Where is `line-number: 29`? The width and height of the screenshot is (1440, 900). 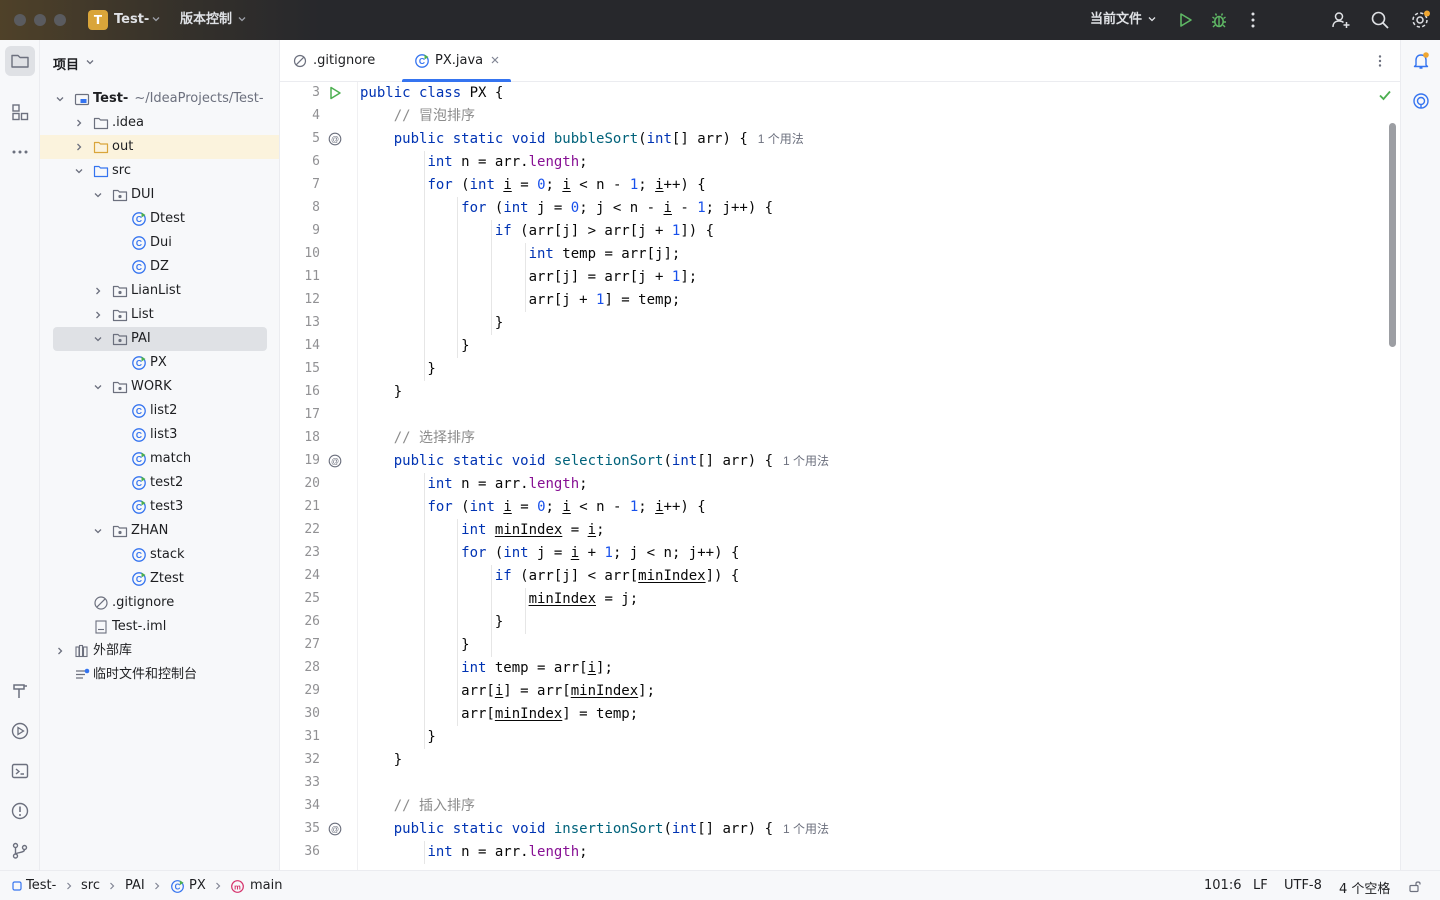 line-number: 29 is located at coordinates (300, 690).